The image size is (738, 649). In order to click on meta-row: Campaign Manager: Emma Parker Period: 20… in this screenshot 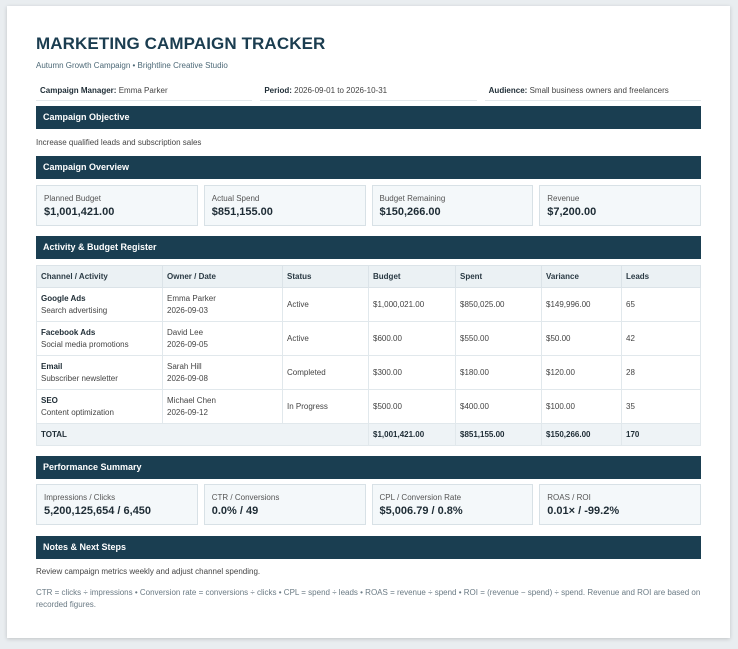, I will do `click(368, 91)`.